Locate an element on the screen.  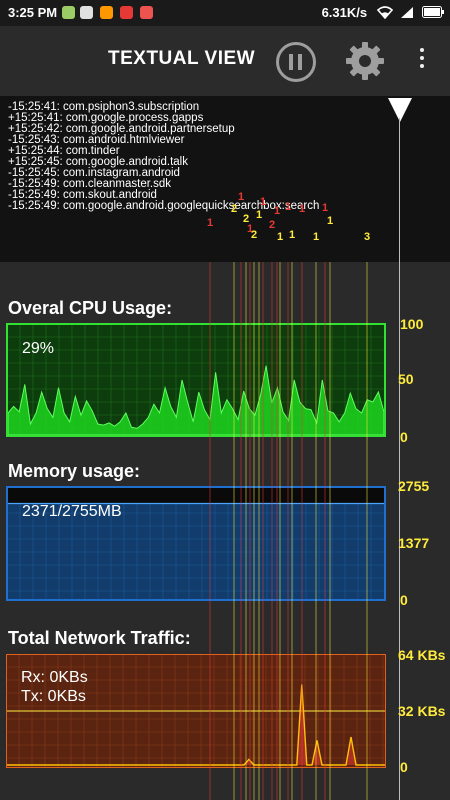
cpu-axis-min: 0 is located at coordinates (404, 437).